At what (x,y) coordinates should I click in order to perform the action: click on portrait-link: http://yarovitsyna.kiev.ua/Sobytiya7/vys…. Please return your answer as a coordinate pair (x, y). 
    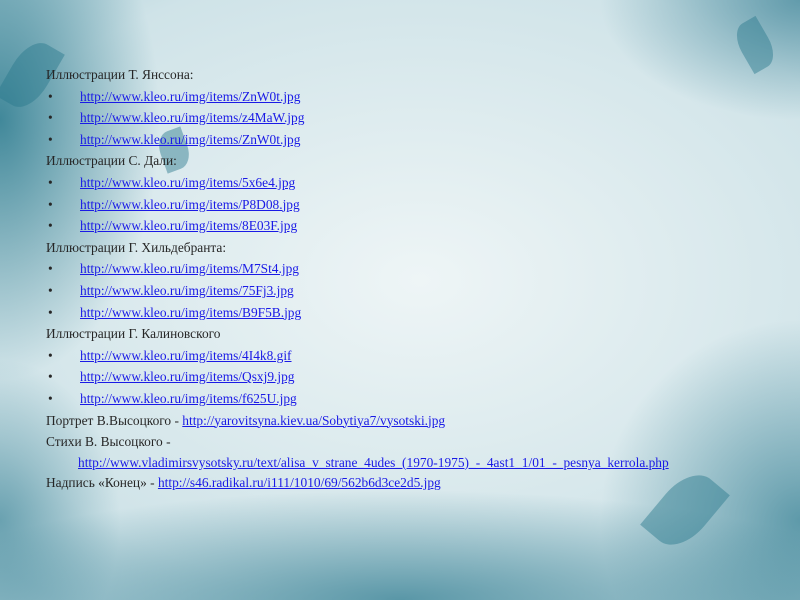
    Looking at the image, I should click on (313, 420).